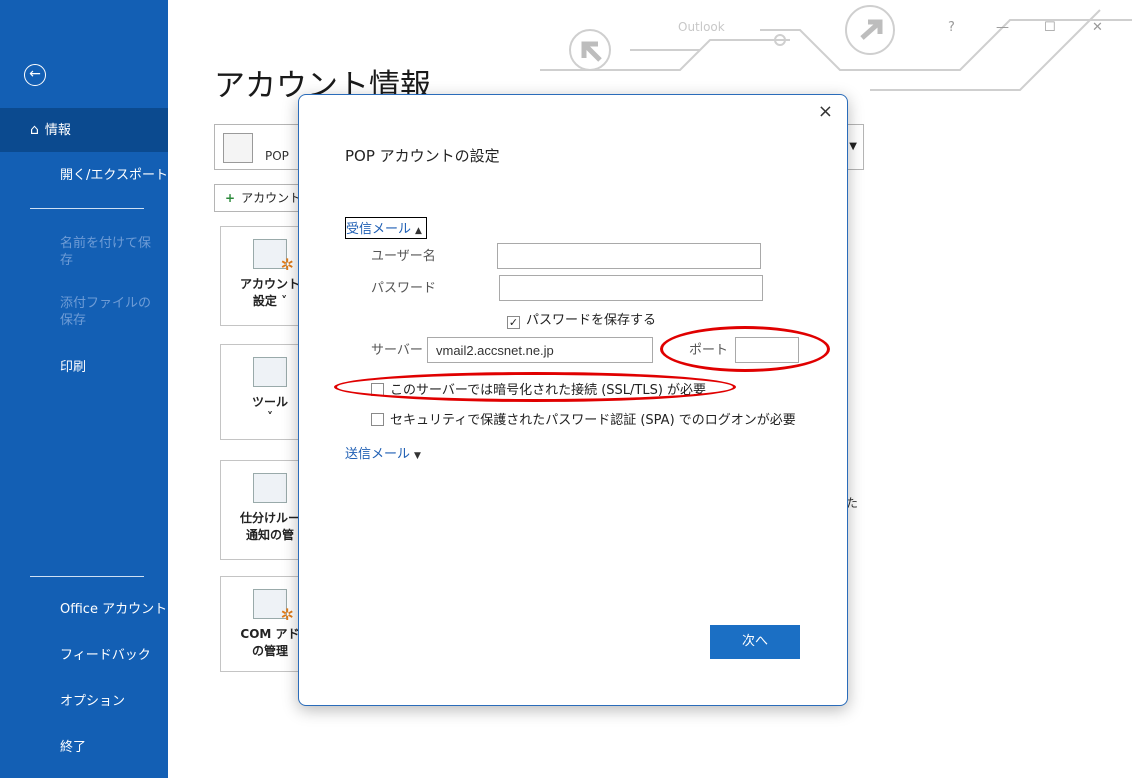 Image resolution: width=1132 pixels, height=778 pixels. I want to click on password-label: パスワード, so click(404, 288).